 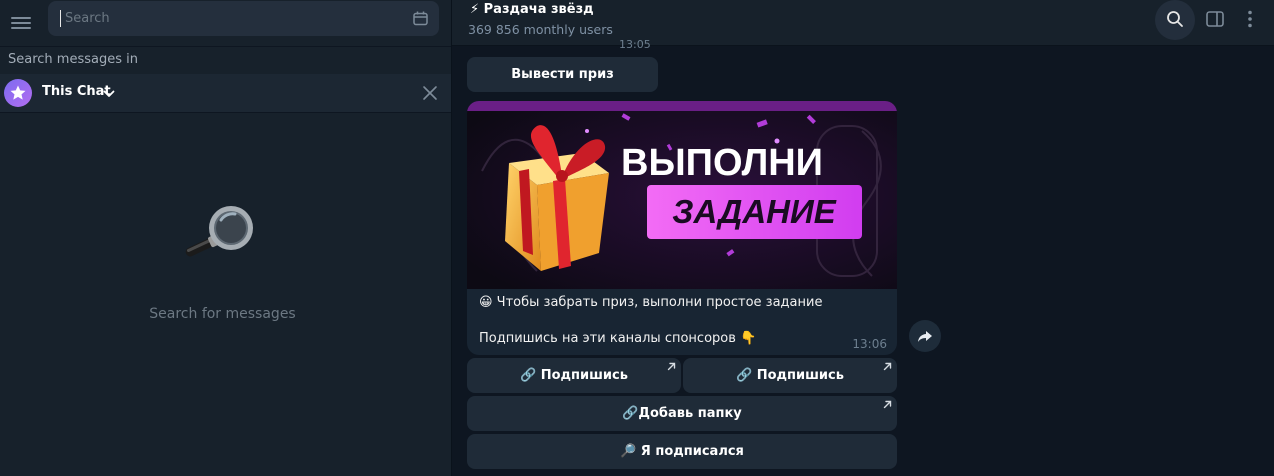 I want to click on left-top-bar, so click(x=225, y=23).